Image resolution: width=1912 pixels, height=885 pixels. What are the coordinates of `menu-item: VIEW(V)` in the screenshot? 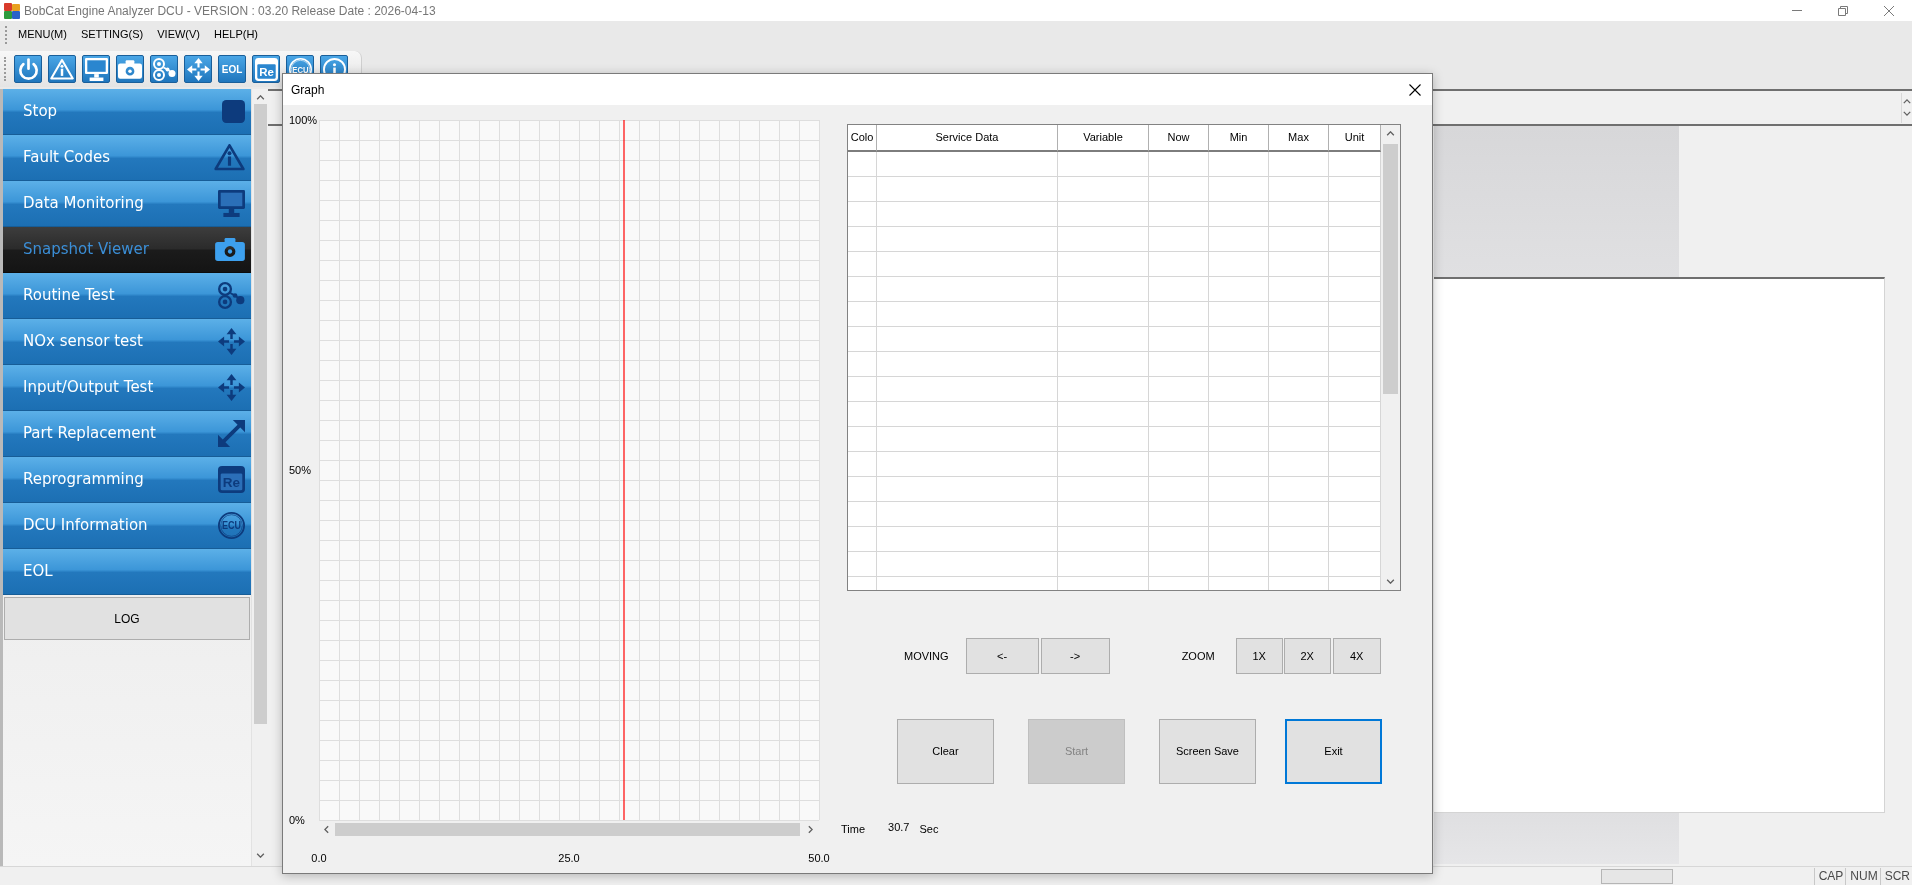 It's located at (178, 34).